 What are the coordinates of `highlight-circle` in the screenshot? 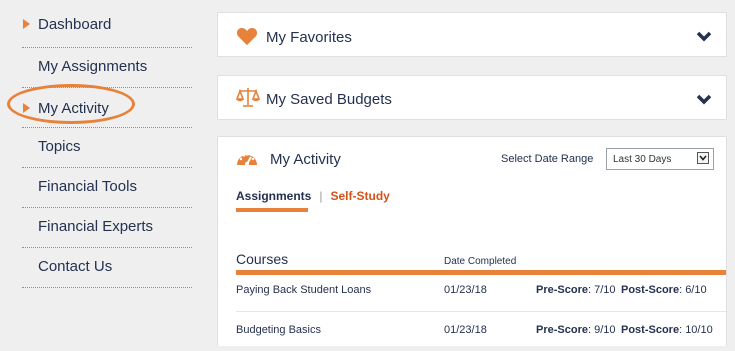 It's located at (71, 104).